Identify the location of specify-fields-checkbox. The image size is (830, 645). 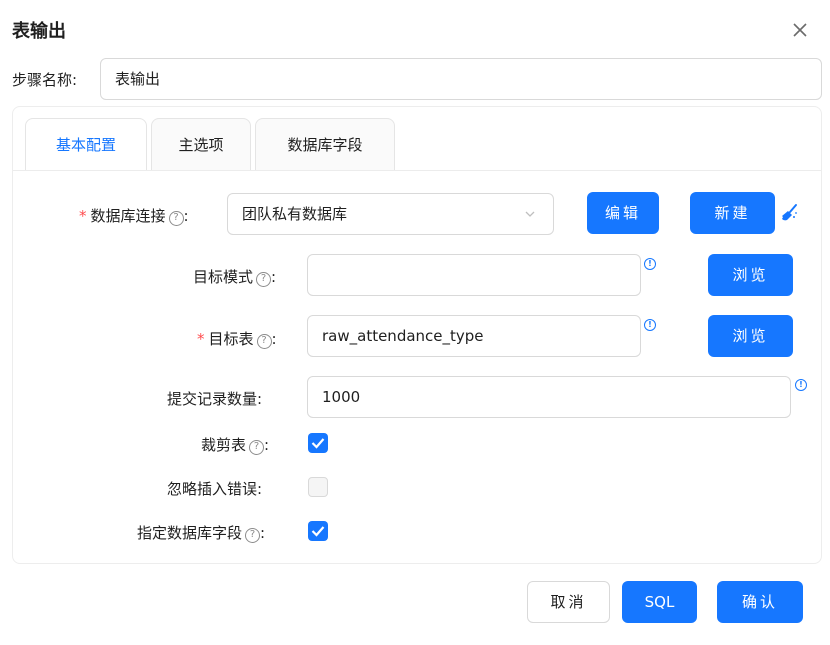
(318, 531).